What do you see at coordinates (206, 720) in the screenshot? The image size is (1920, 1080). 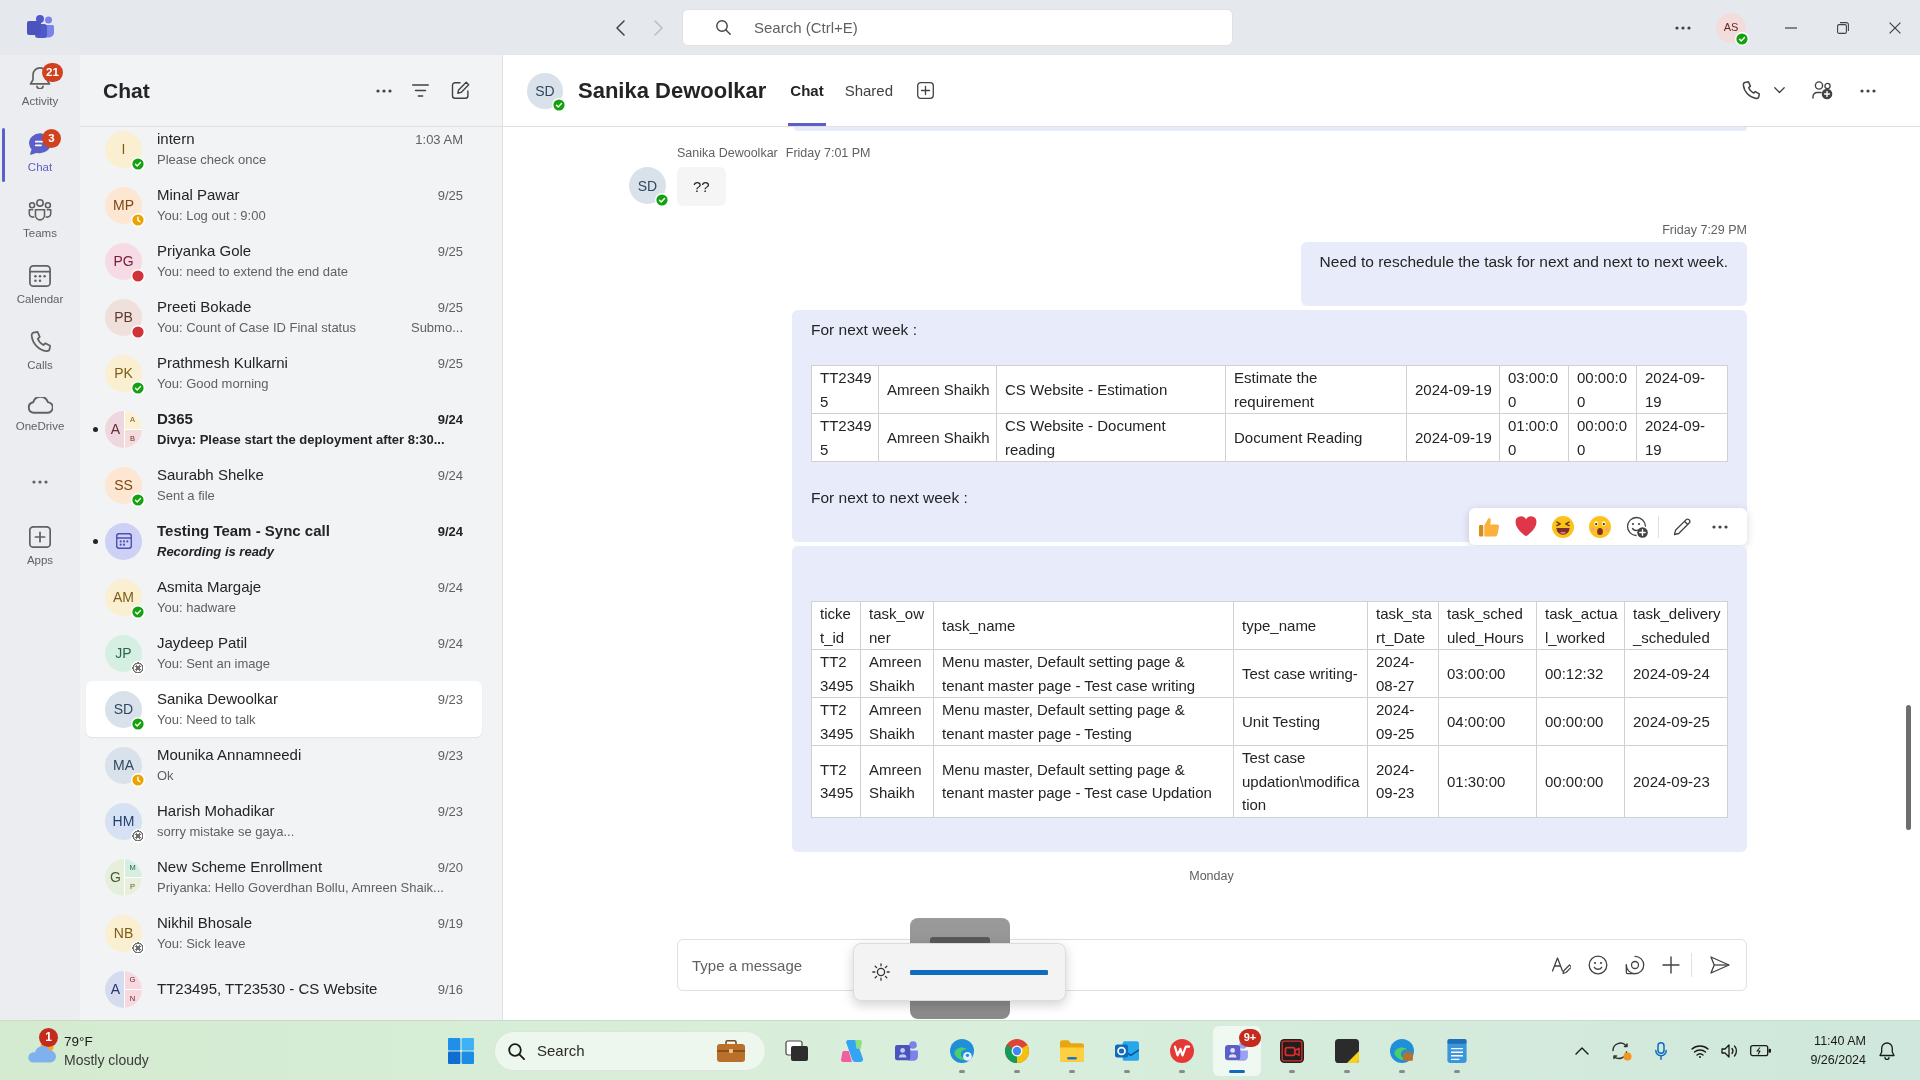 I see `chat-preview: You: Need to talk` at bounding box center [206, 720].